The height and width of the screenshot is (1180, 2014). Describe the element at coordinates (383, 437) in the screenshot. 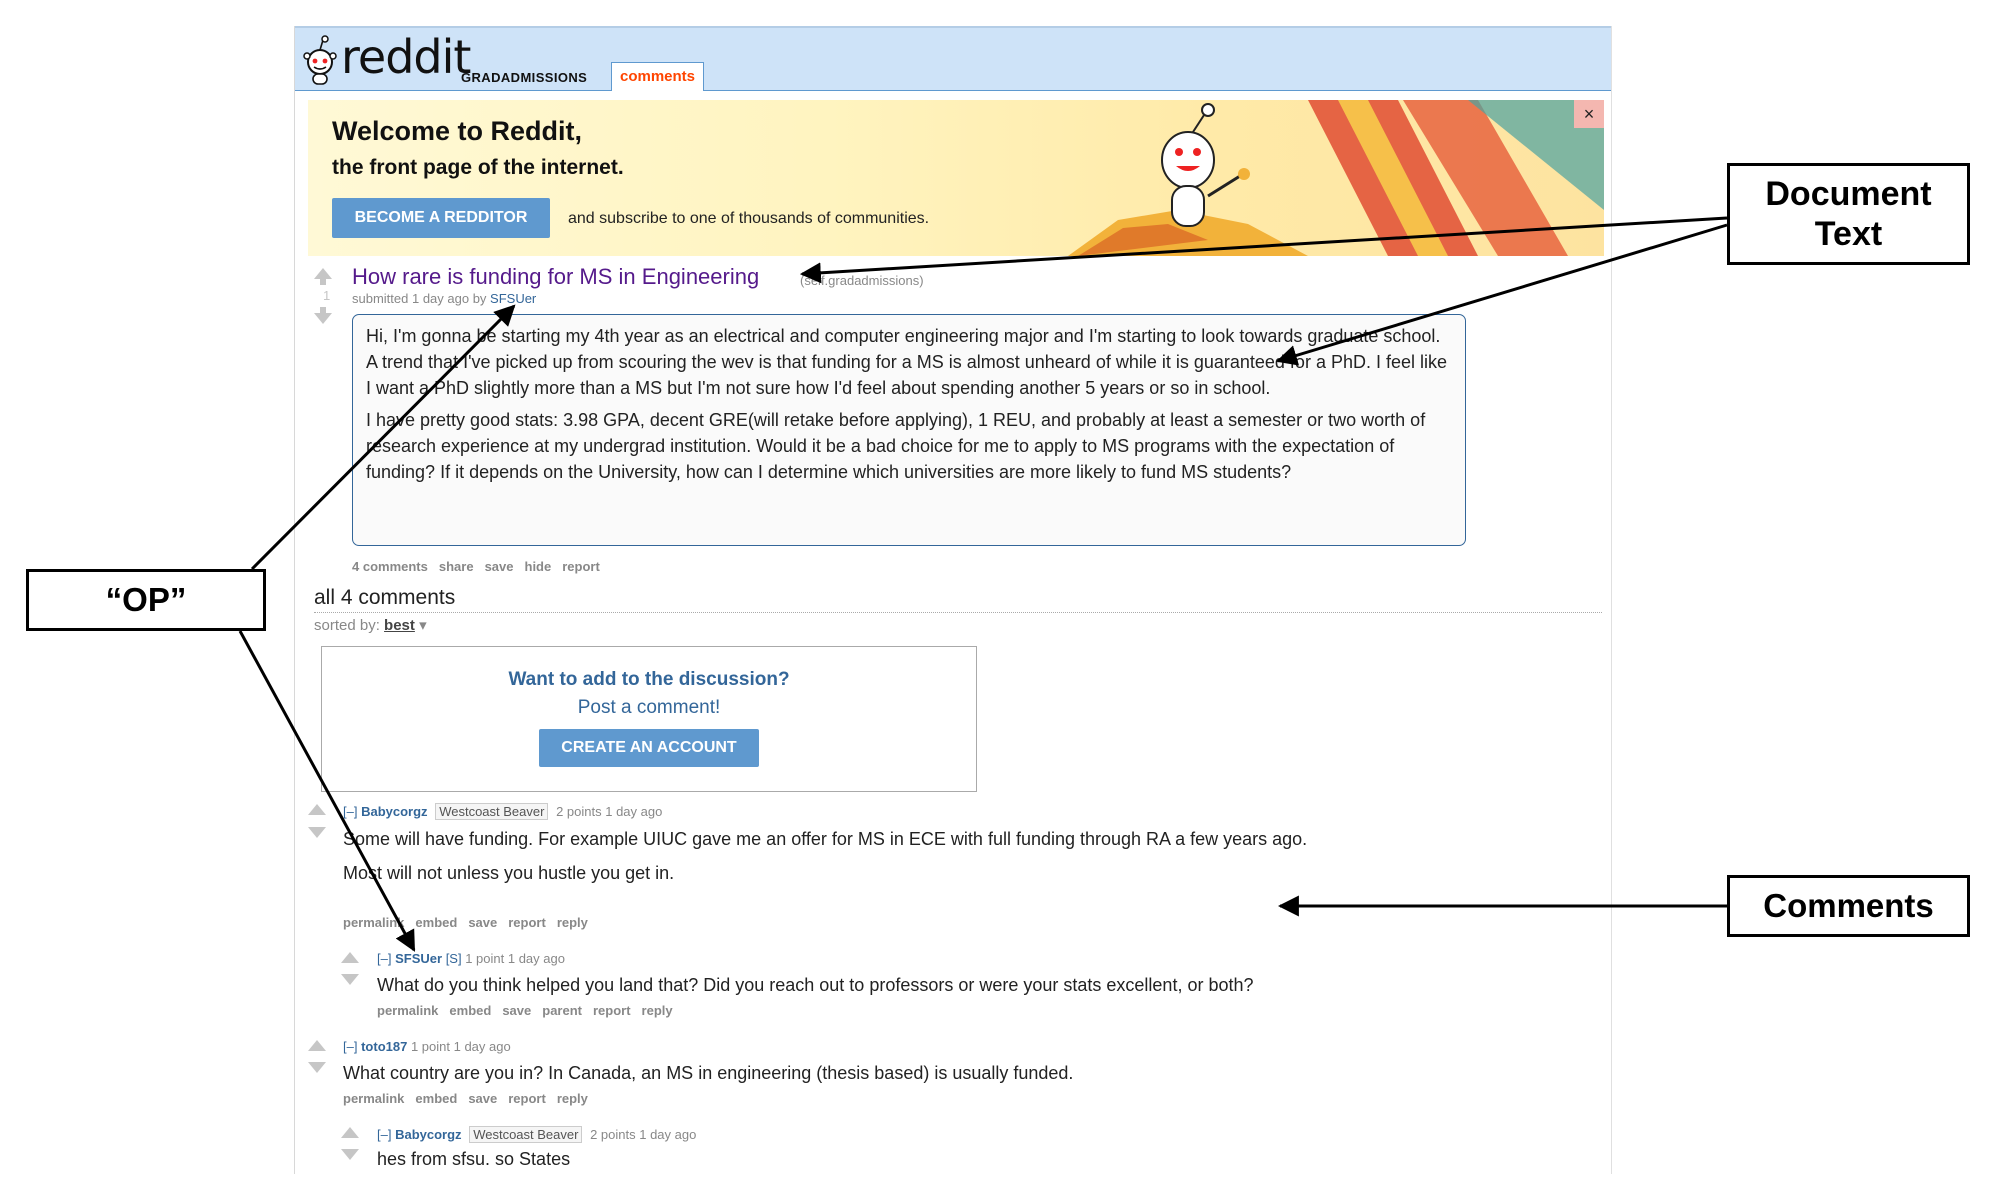

I see `arrow-to-op-author` at that location.